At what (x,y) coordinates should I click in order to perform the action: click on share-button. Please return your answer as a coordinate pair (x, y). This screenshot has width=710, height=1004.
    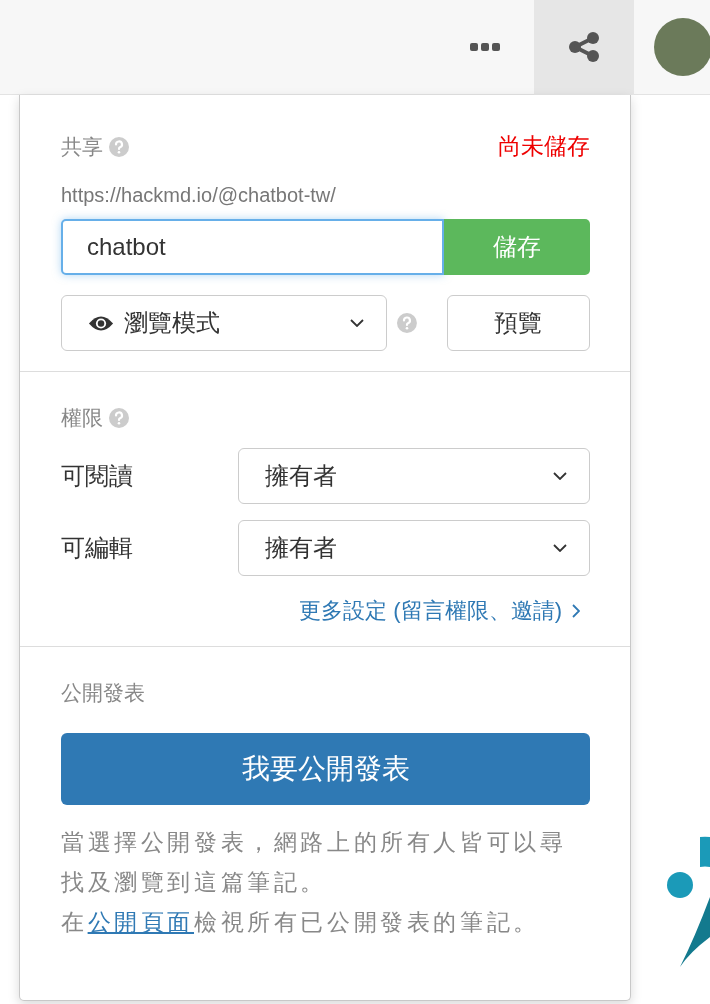
    Looking at the image, I should click on (584, 47).